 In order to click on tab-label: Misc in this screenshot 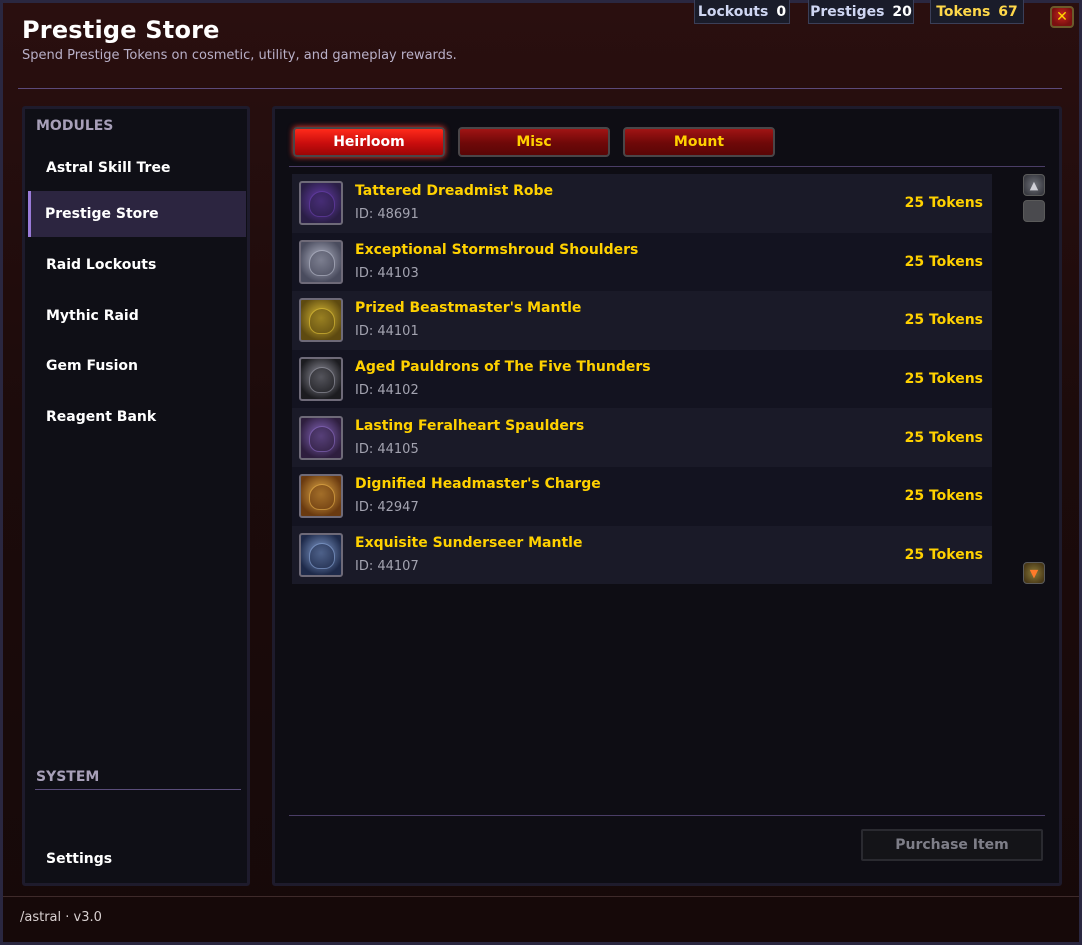, I will do `click(534, 142)`.